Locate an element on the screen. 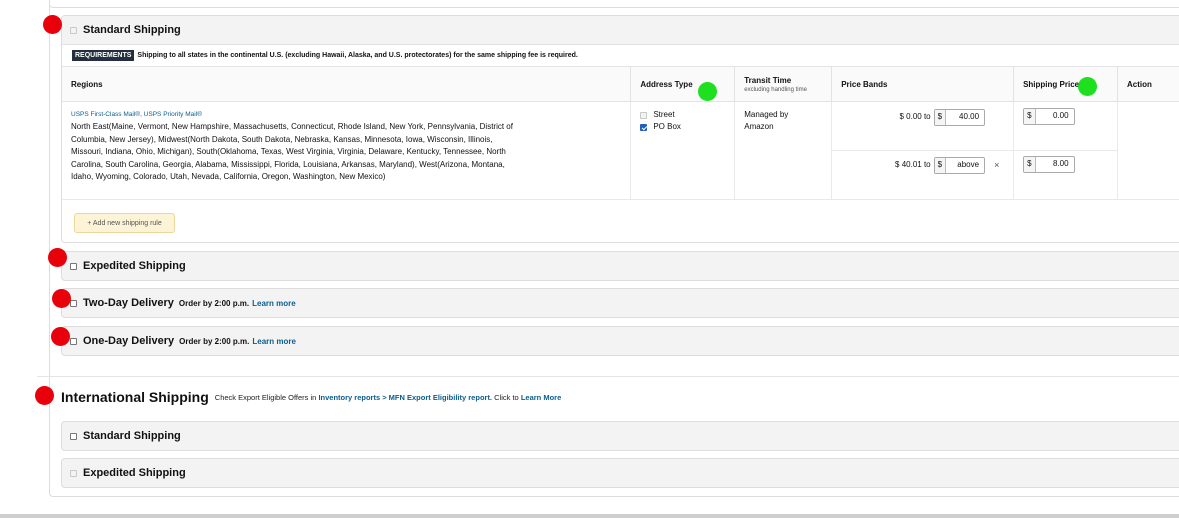  shipping-price-cell-2: $8.00 is located at coordinates (1066, 175).